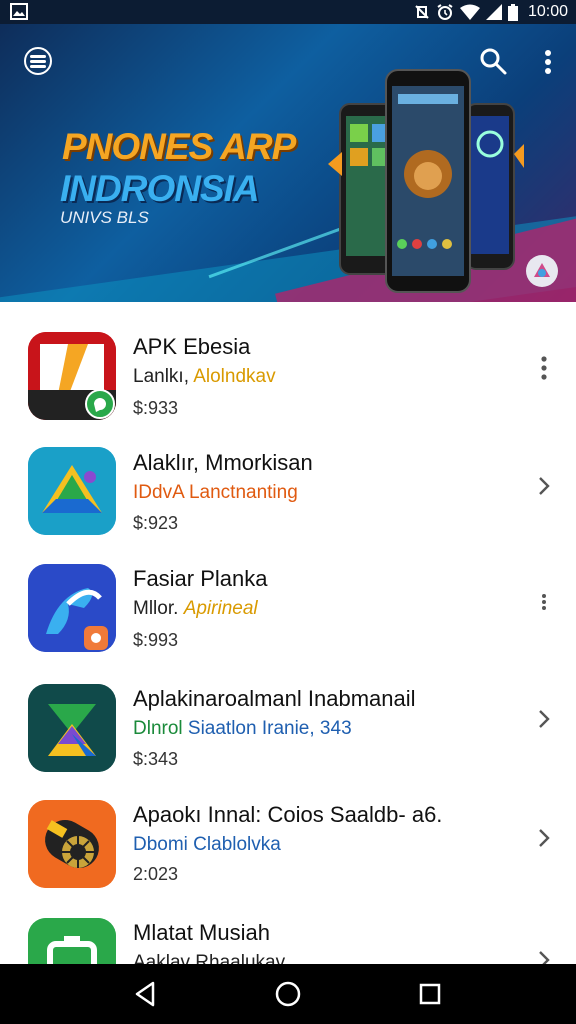 The image size is (576, 1024). I want to click on app-name: Mlatat Musiah, so click(201, 932).